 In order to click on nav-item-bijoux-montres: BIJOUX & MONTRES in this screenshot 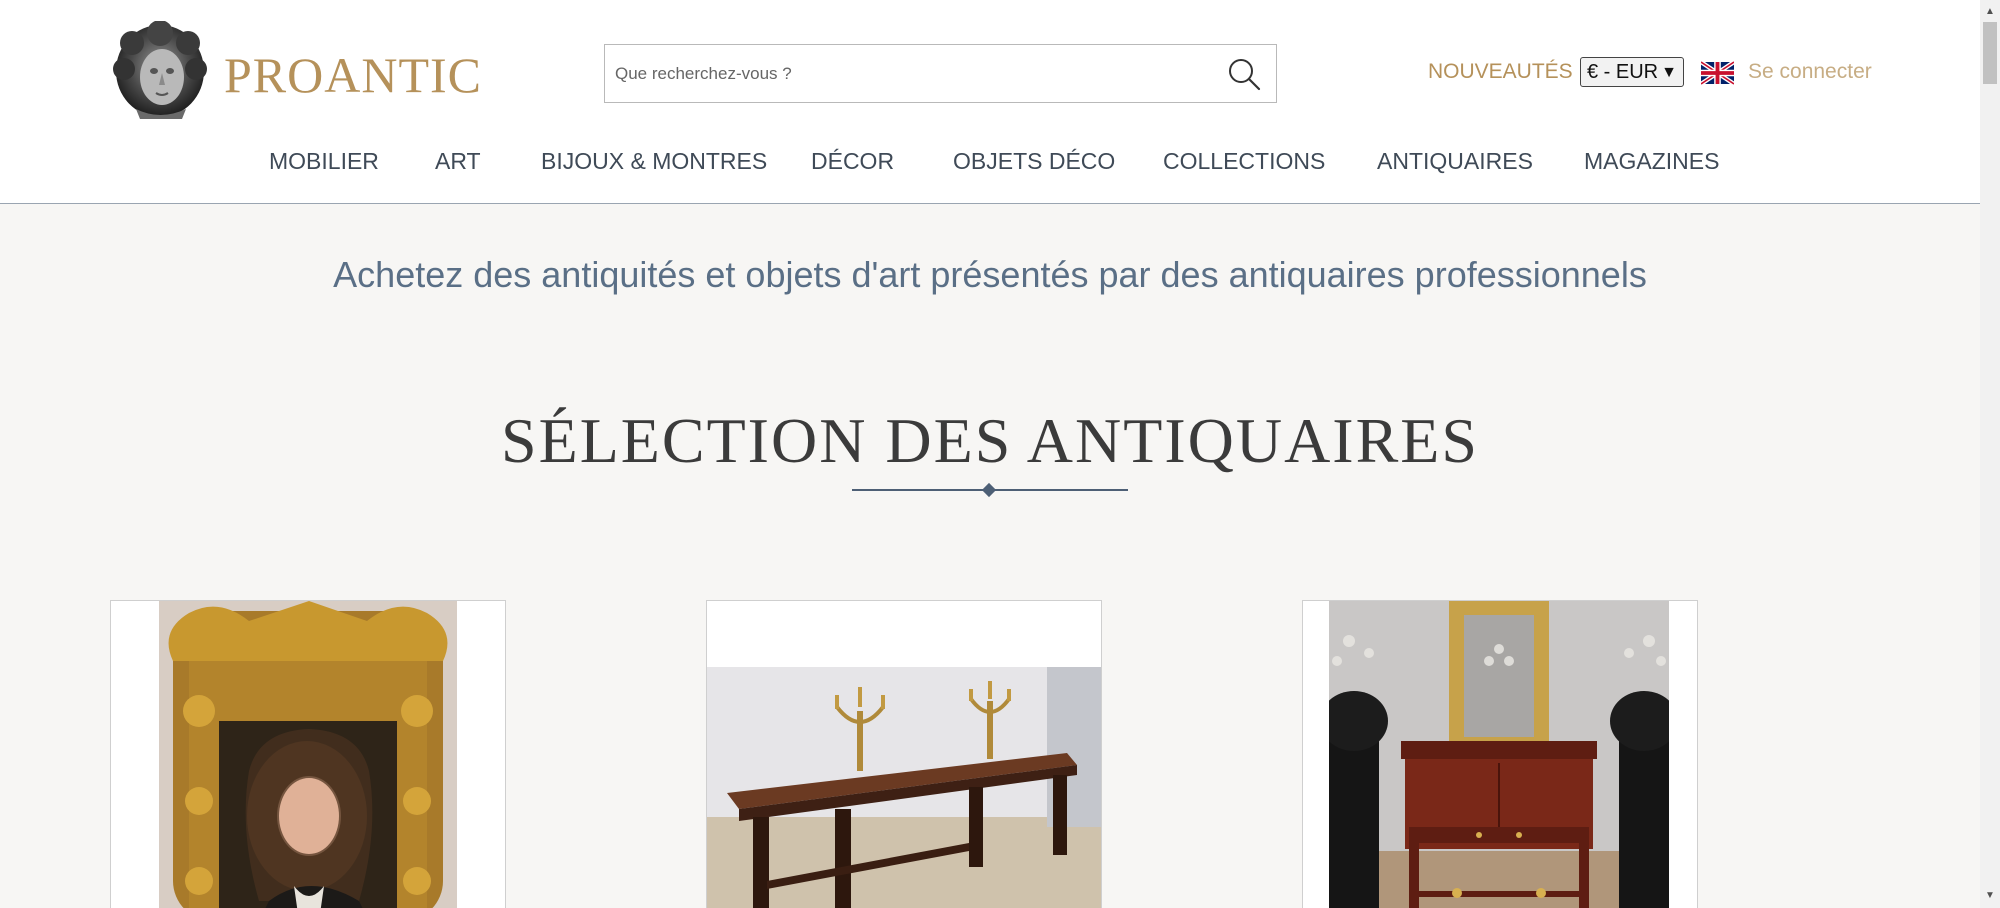, I will do `click(654, 161)`.